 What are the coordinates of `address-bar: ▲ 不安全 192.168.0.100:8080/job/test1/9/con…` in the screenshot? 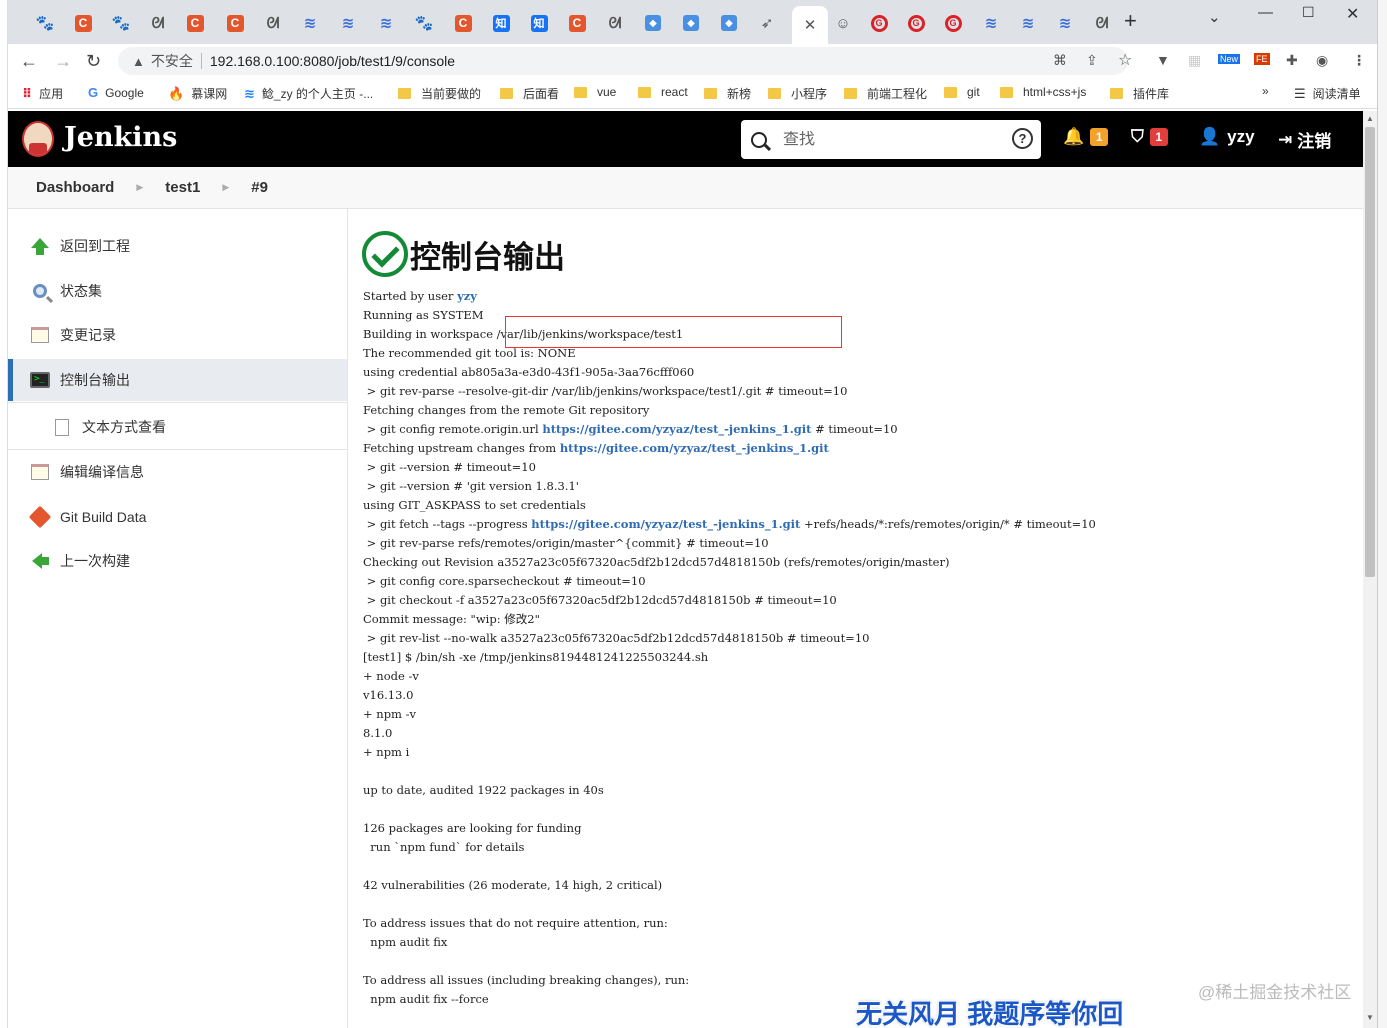 It's located at (625, 61).